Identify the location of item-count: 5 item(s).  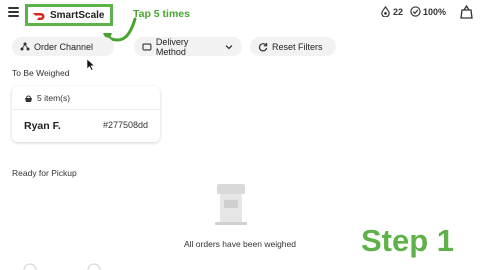
(47, 98).